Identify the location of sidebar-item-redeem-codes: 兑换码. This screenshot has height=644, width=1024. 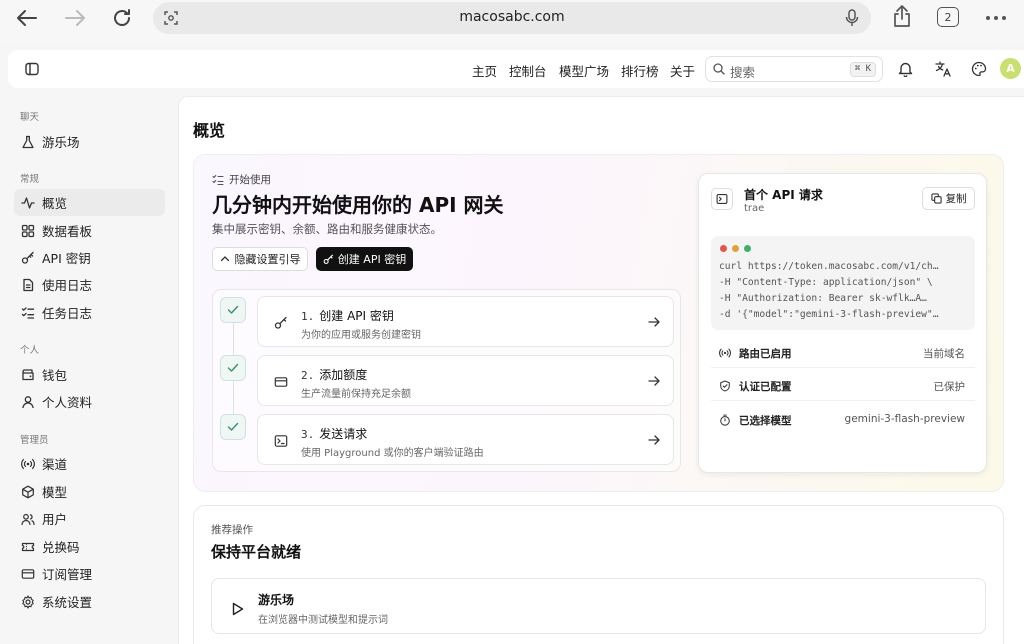
(89, 546).